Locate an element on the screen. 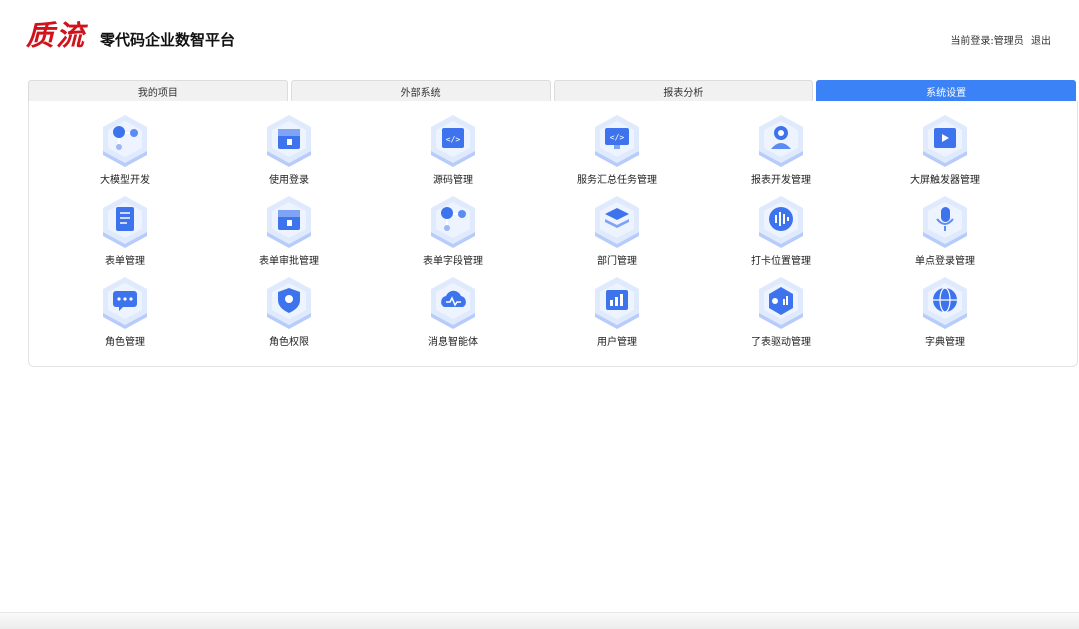 The height and width of the screenshot is (629, 1079). module-item: 大模型开发 is located at coordinates (125, 151).